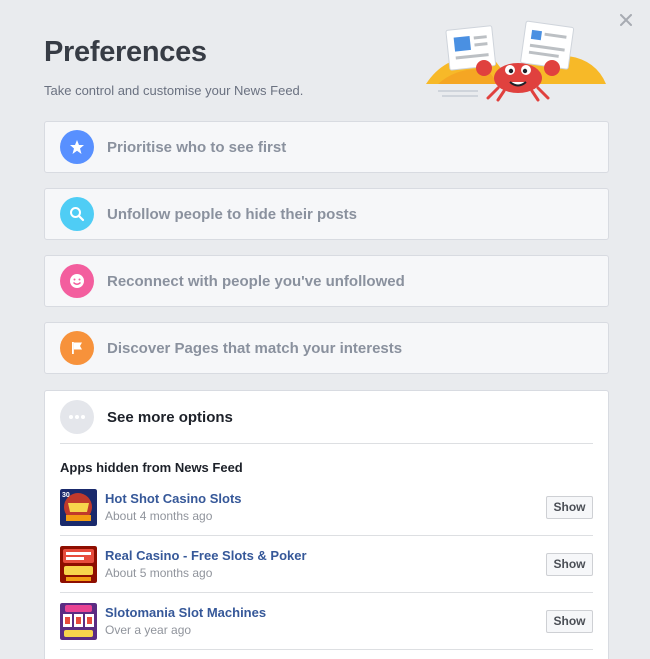  Describe the element at coordinates (125, 52) in the screenshot. I see `page-title: Preferences` at that location.